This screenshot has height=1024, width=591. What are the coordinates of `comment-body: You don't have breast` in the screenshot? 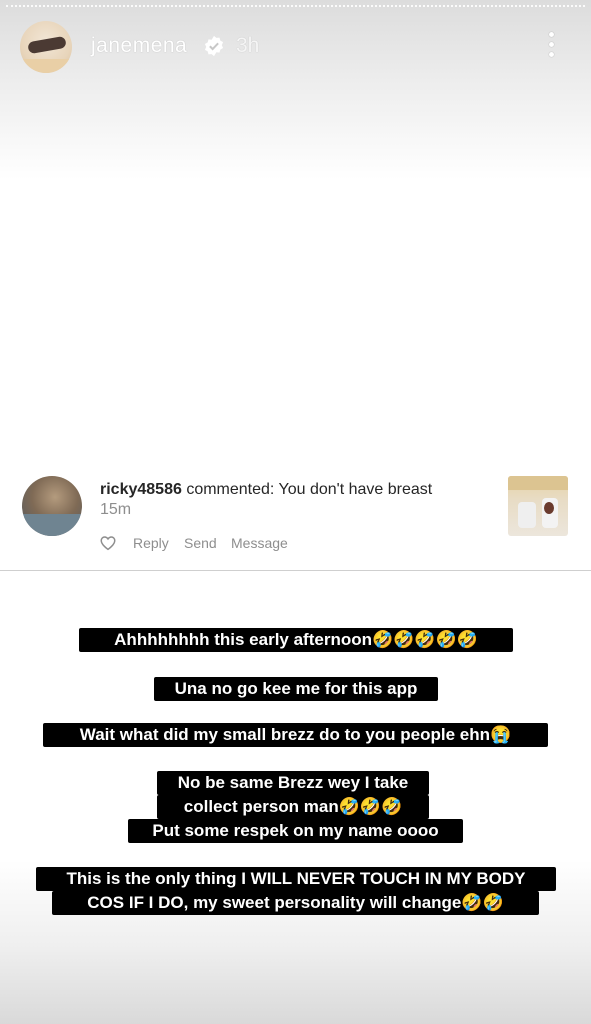 It's located at (355, 489).